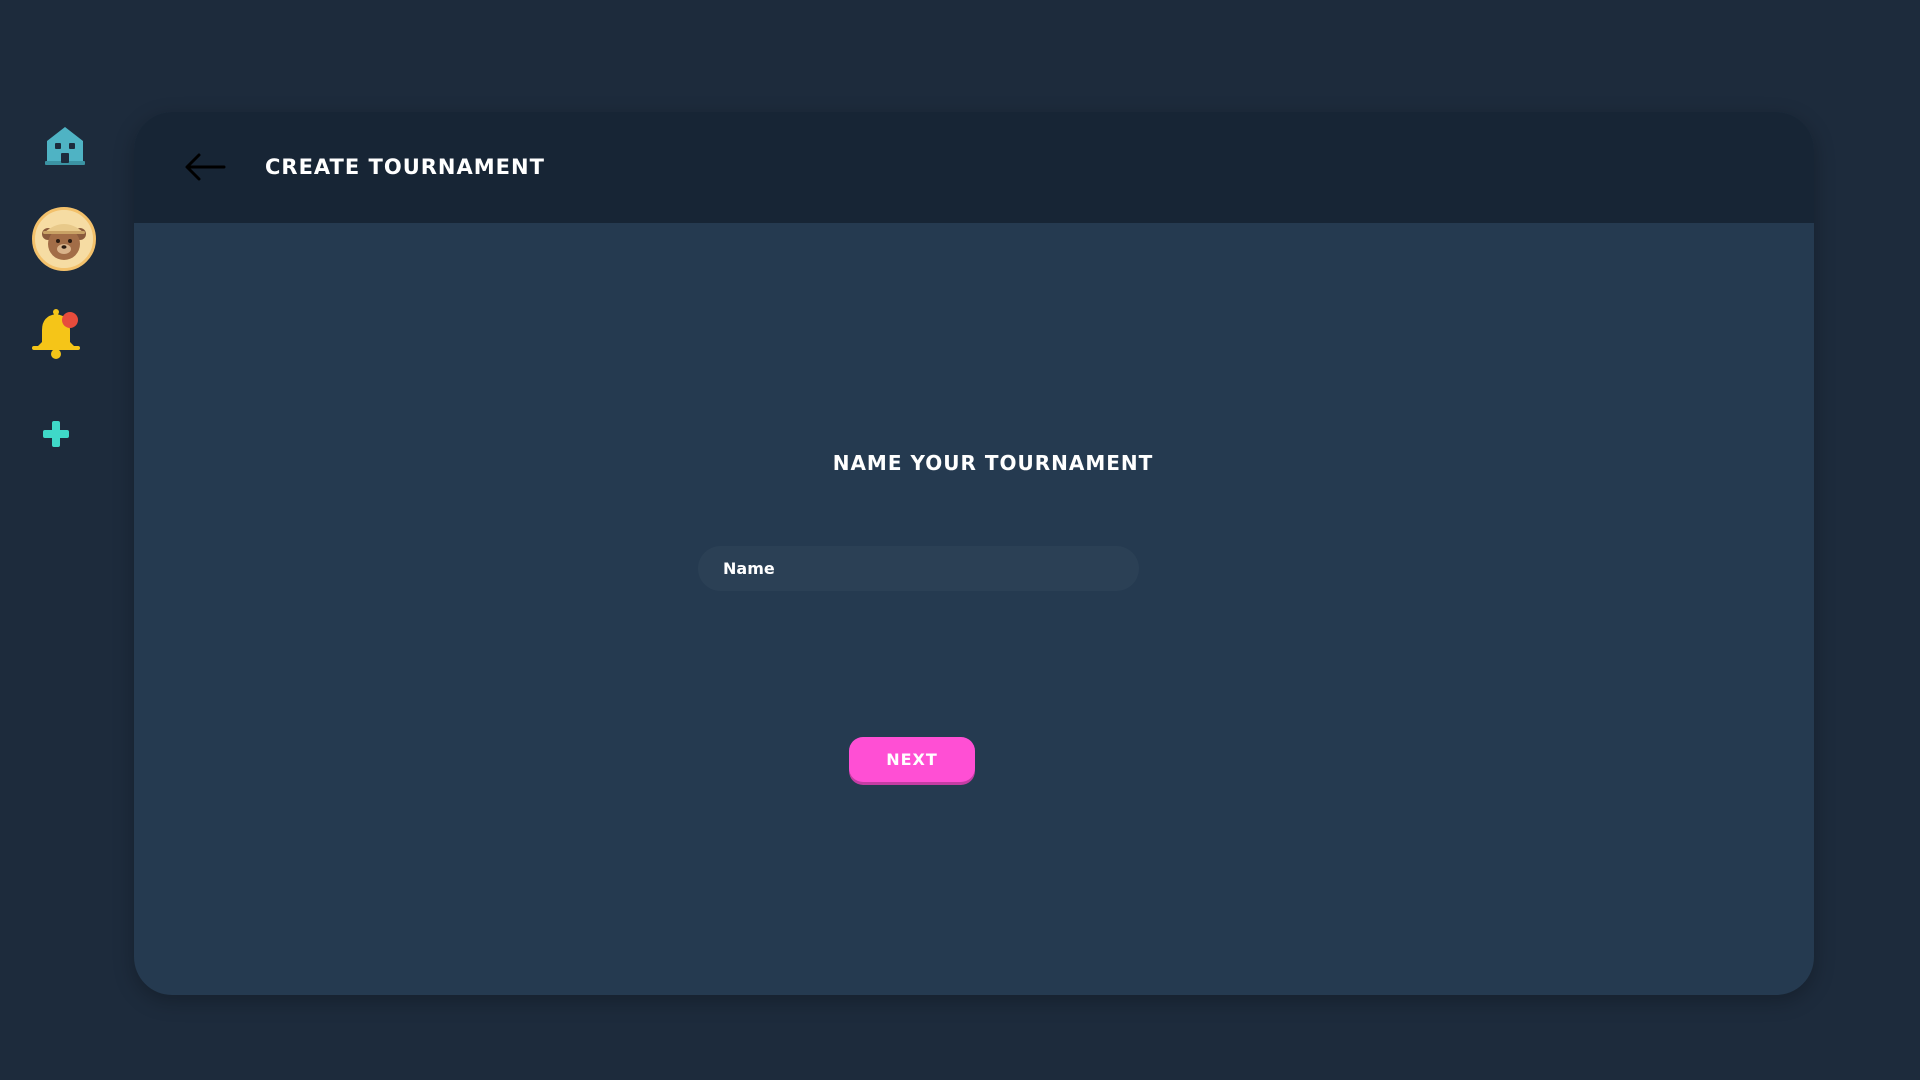 This screenshot has width=1920, height=1080. I want to click on arrow-left-icon, so click(205, 167).